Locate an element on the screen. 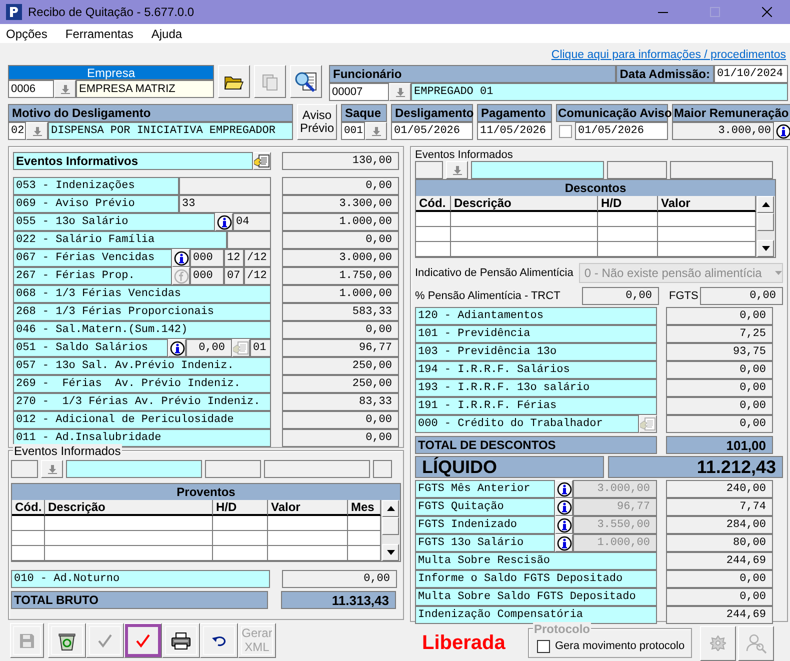  value-field: 1.000,00 is located at coordinates (340, 222).